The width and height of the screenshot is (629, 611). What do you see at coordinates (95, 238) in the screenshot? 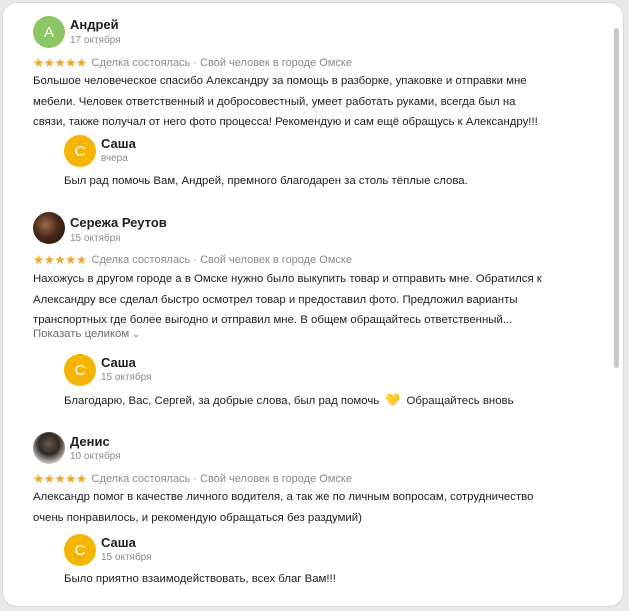
I see `review-date: 15 октября` at bounding box center [95, 238].